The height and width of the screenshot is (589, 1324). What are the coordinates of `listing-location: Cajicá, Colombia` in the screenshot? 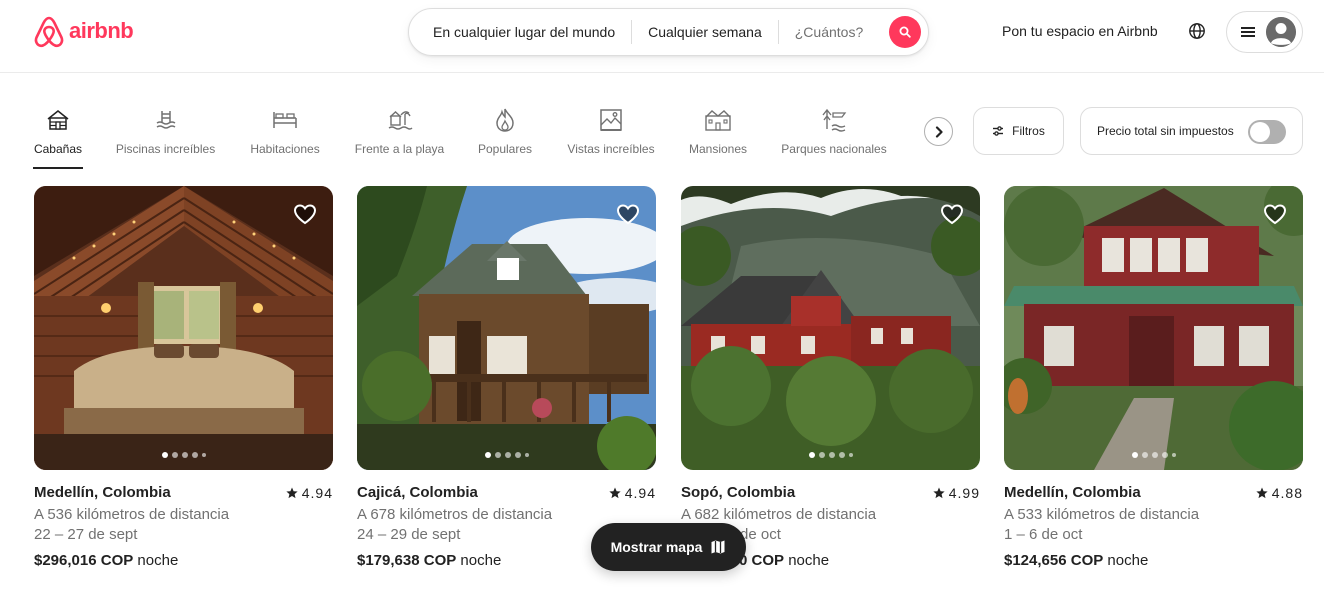 It's located at (417, 492).